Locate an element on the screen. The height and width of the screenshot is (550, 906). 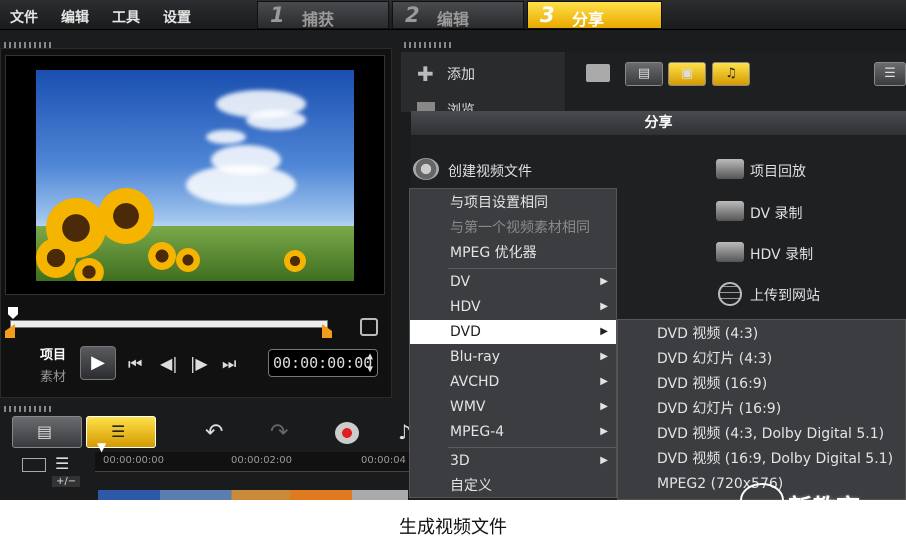
undo-icon: ↶ is located at coordinates (214, 432).